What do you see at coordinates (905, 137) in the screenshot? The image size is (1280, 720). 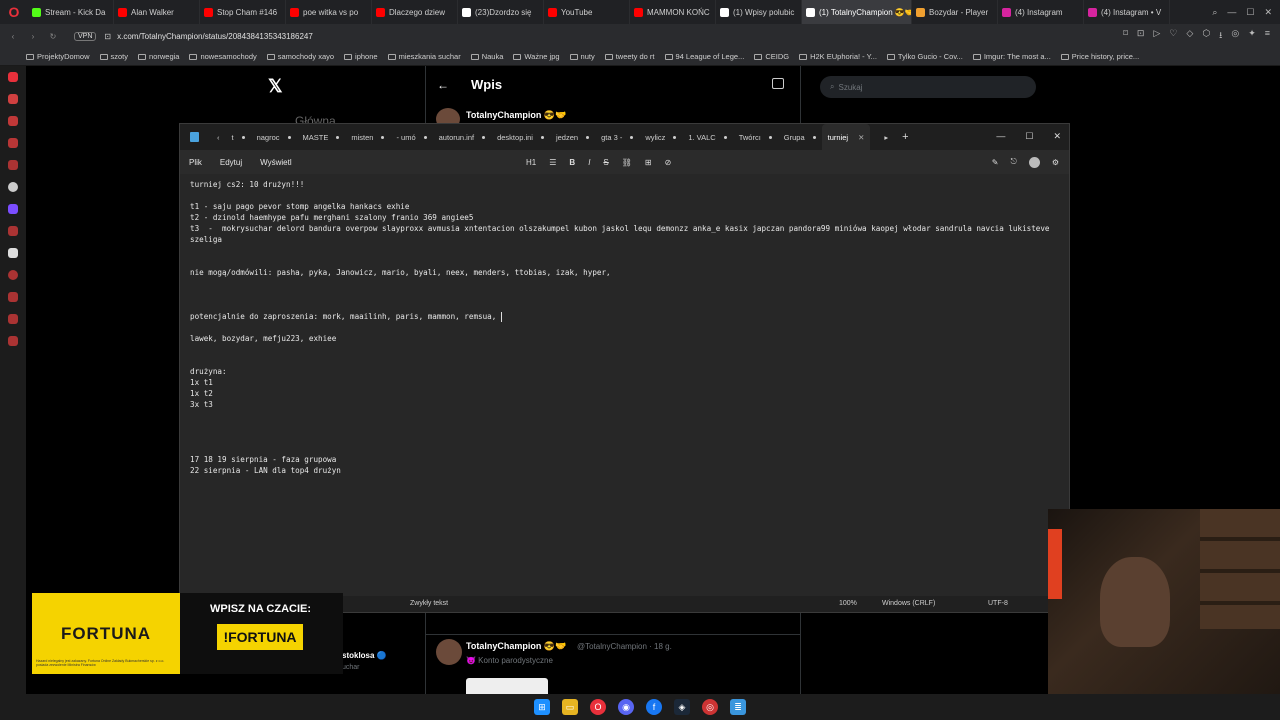 I see `new-tab-button: +` at bounding box center [905, 137].